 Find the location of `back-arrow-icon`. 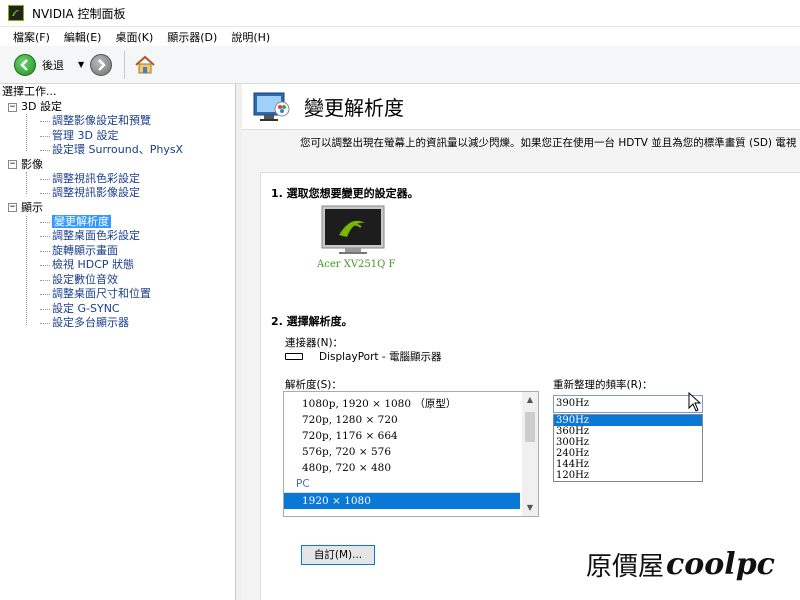

back-arrow-icon is located at coordinates (25, 64).